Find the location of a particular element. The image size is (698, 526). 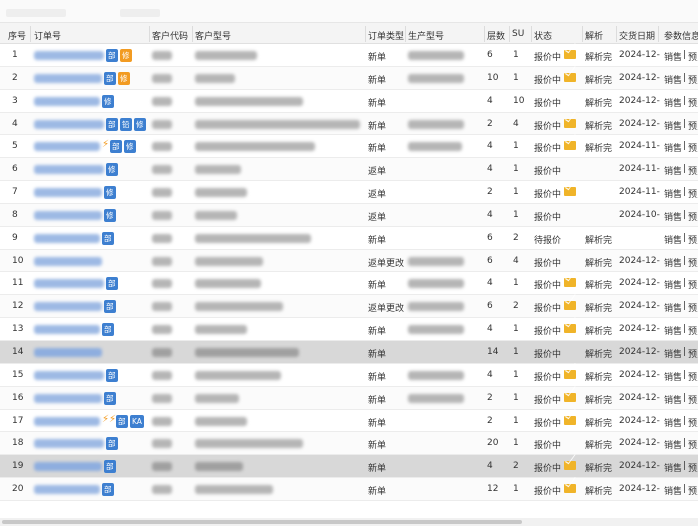

horizontal-scrollbar is located at coordinates (349, 522).